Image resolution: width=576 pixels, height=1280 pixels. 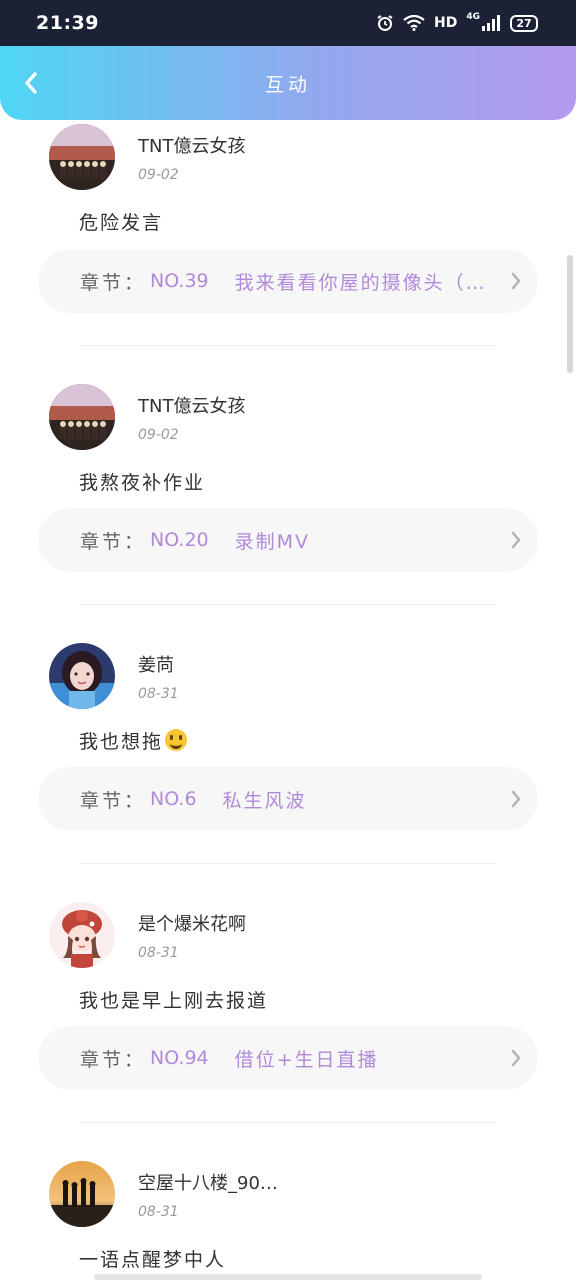 I want to click on chapter-link: 章节： NO.20 录制MV, so click(x=288, y=540).